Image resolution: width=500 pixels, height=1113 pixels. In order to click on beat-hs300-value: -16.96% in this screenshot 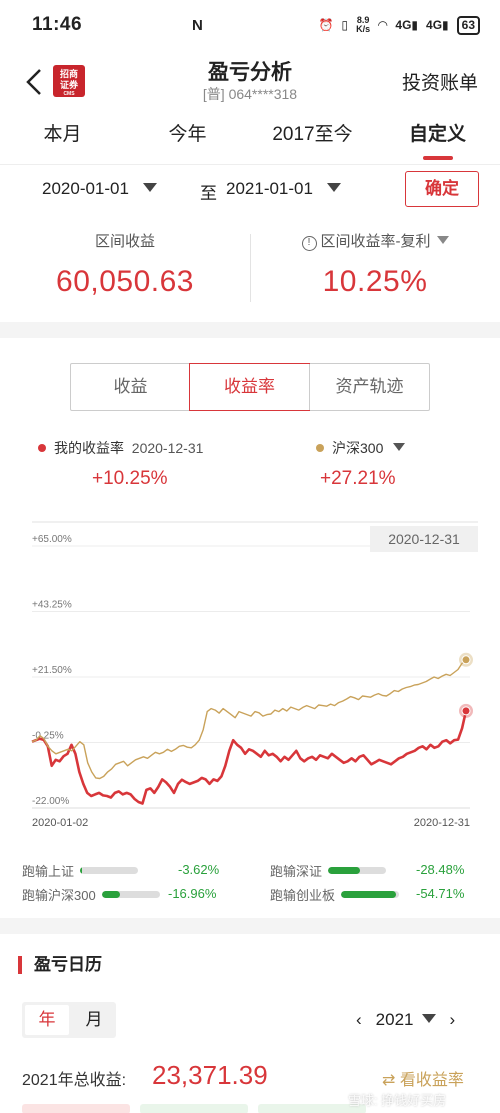, I will do `click(192, 893)`.